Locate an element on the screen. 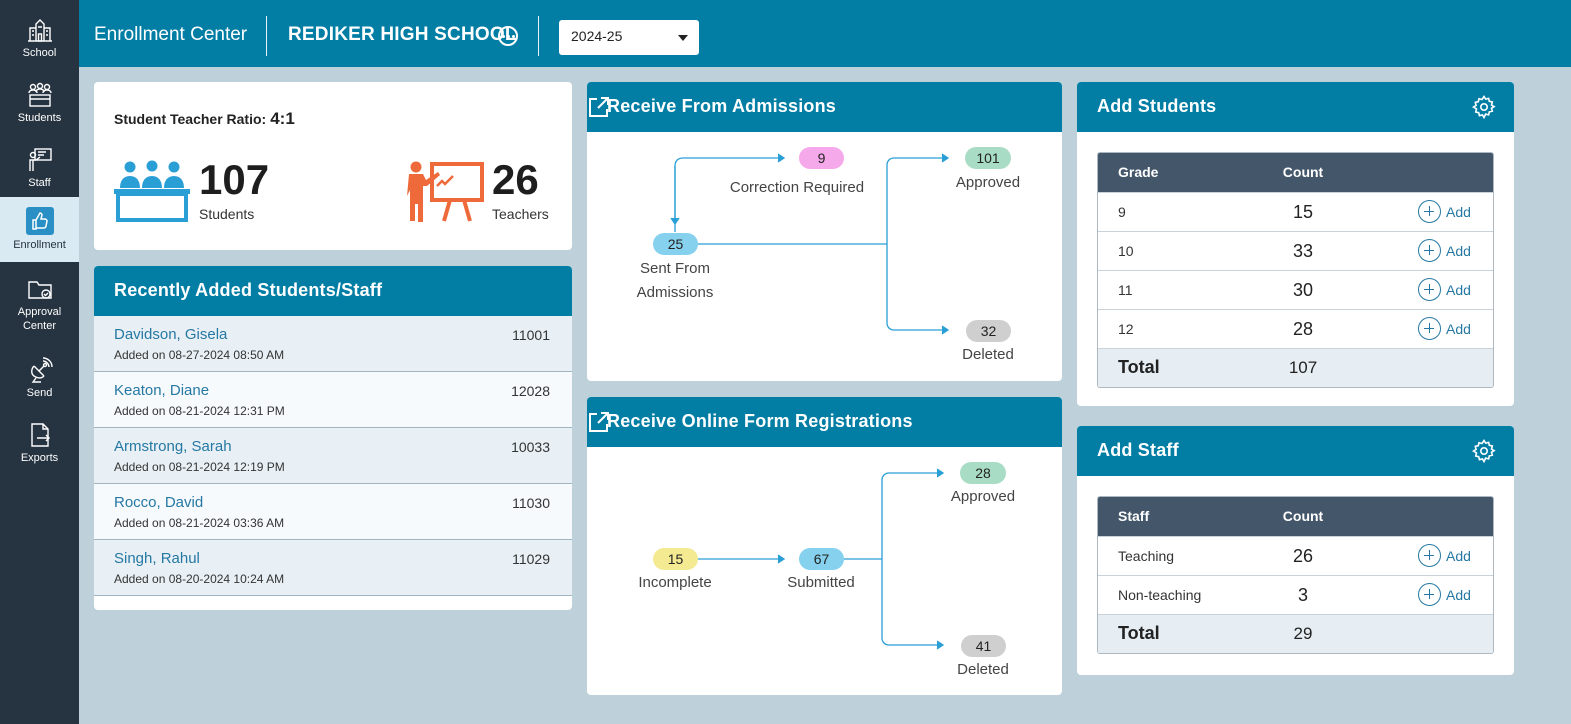 This screenshot has height=724, width=1571. total-row: Total 29 is located at coordinates (1295, 633).